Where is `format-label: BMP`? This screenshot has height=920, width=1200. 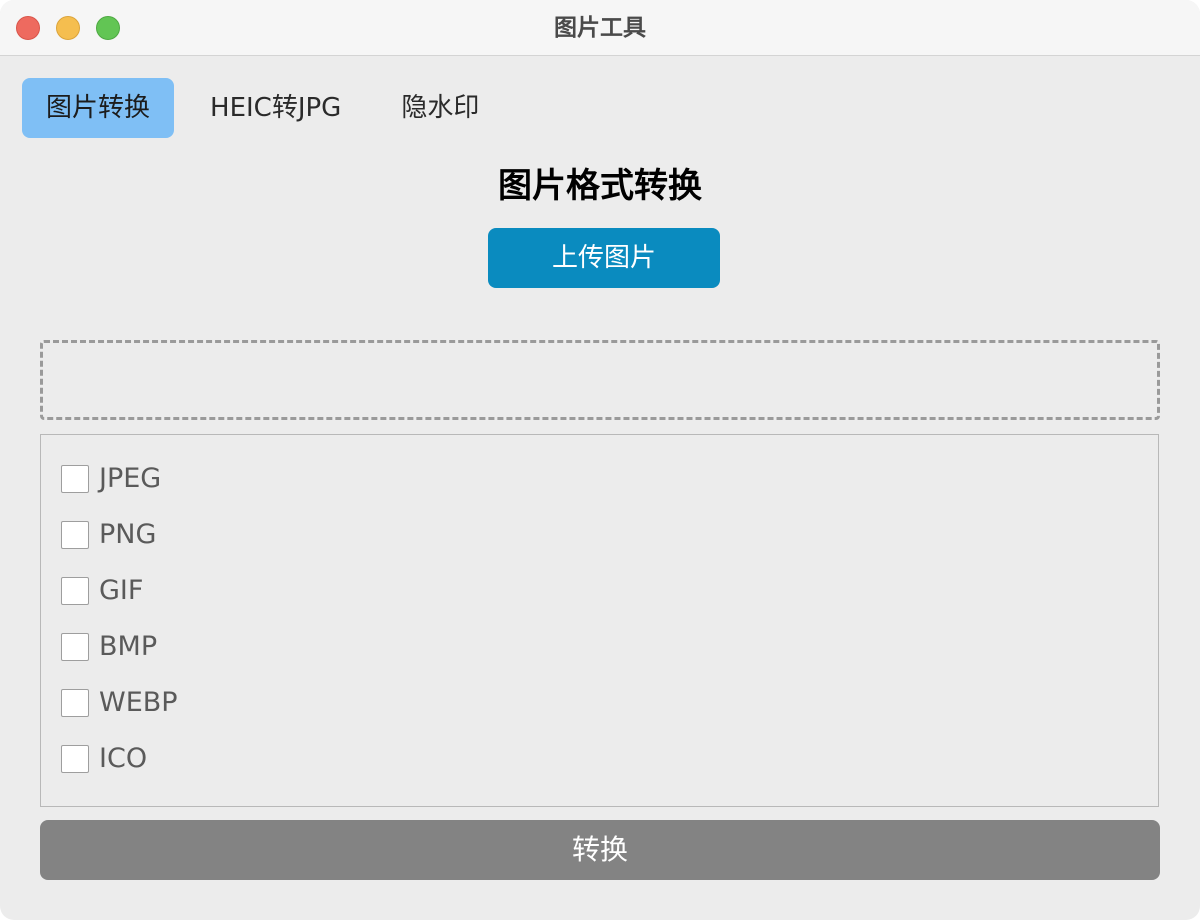 format-label: BMP is located at coordinates (128, 646).